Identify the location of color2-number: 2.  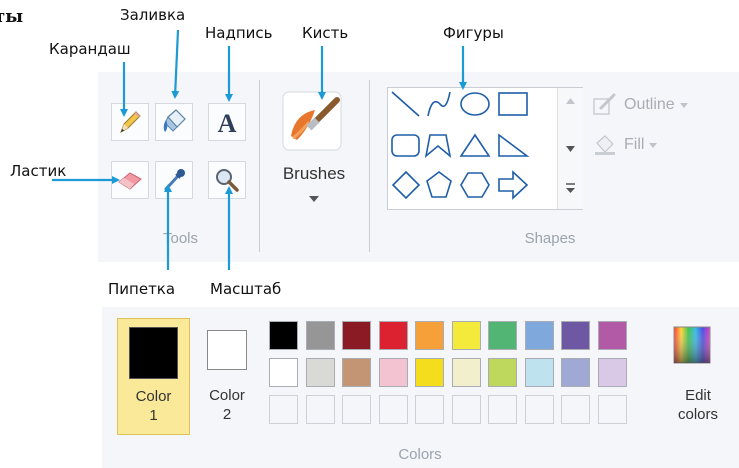
(227, 414).